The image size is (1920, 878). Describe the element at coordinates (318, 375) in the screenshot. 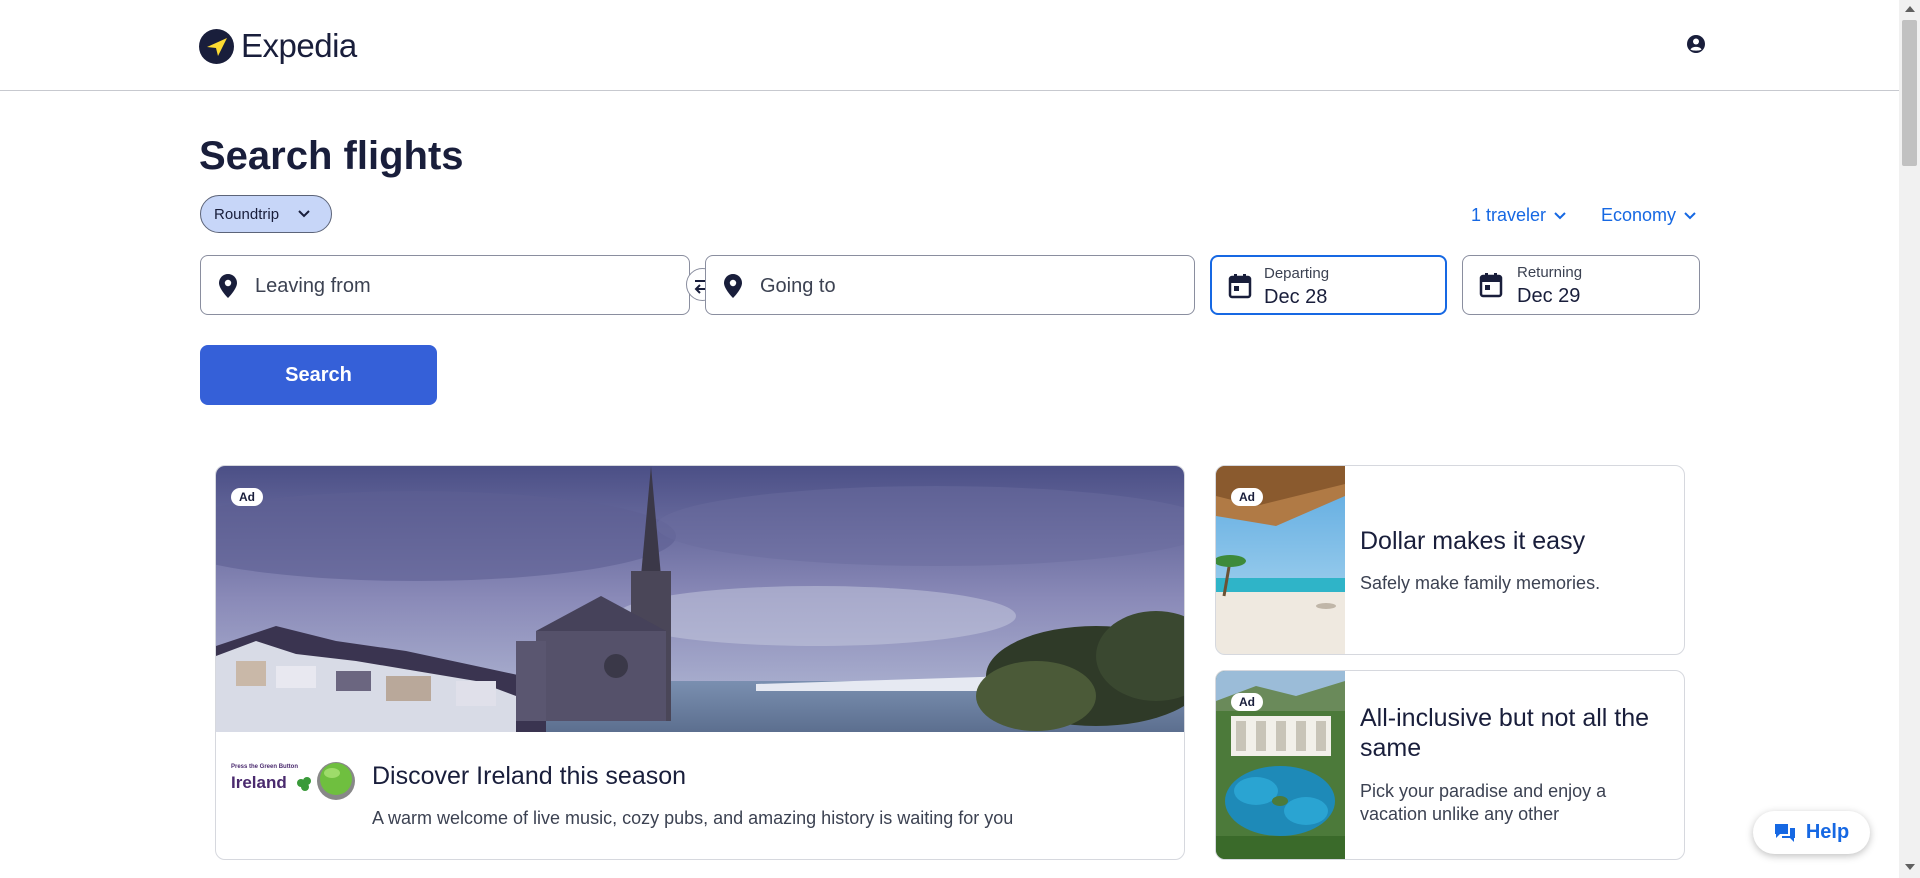

I see `search-button: Search` at that location.